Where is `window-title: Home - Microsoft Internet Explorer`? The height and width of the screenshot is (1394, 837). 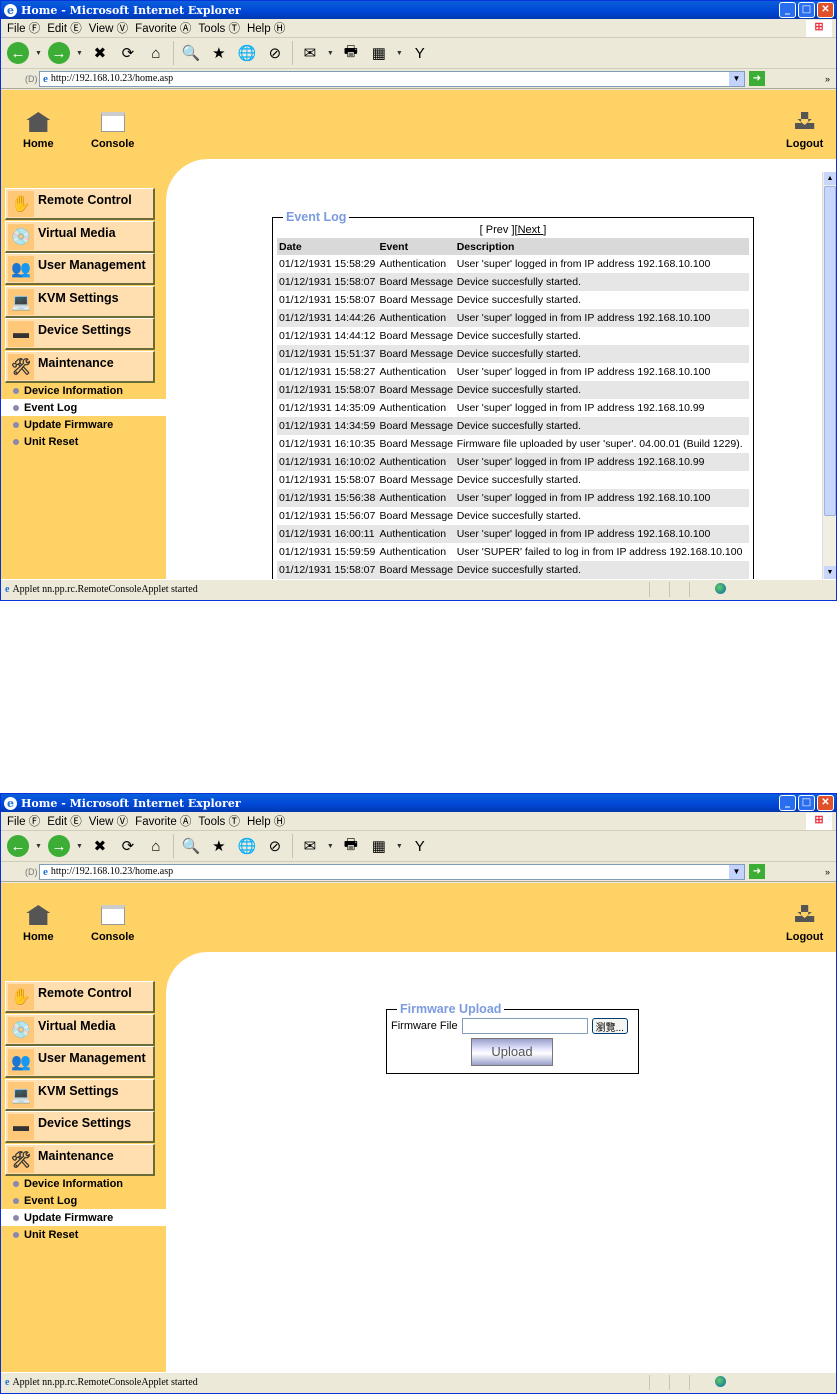
window-title: Home - Microsoft Internet Explorer is located at coordinates (131, 803).